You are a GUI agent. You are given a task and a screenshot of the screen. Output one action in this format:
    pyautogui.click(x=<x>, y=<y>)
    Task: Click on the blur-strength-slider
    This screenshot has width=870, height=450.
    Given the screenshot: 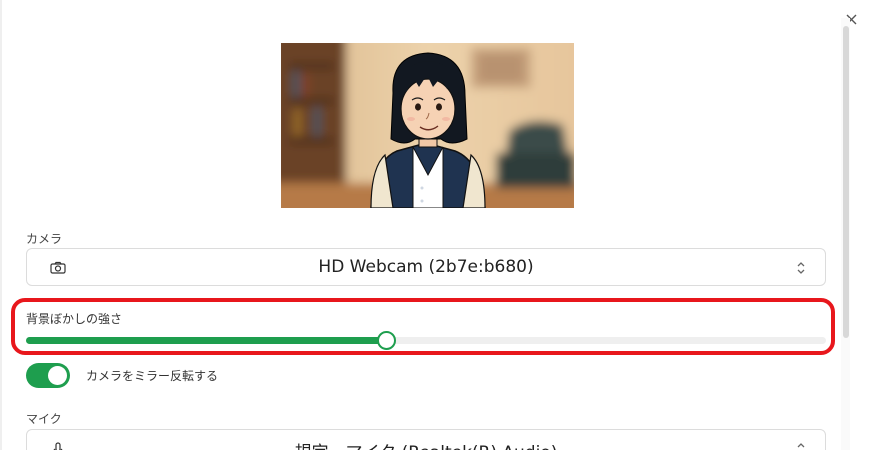 What is the action you would take?
    pyautogui.click(x=426, y=340)
    